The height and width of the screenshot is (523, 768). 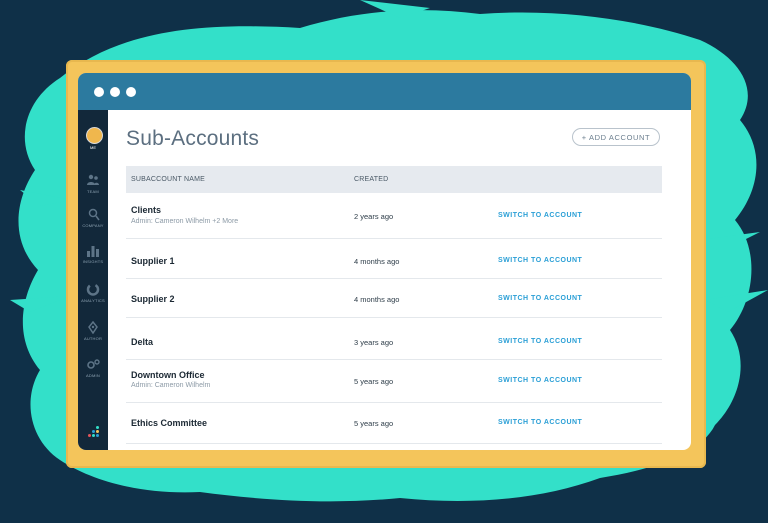 What do you see at coordinates (93, 225) in the screenshot?
I see `sidebar-item-label: COMPANY` at bounding box center [93, 225].